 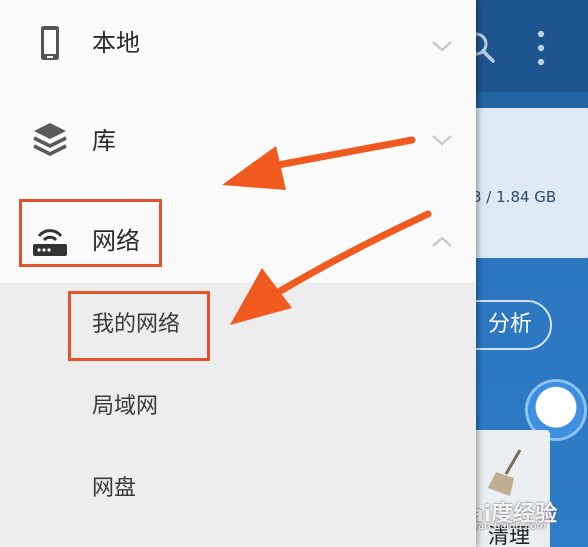 I want to click on drawer-item-label: 库, so click(x=104, y=141).